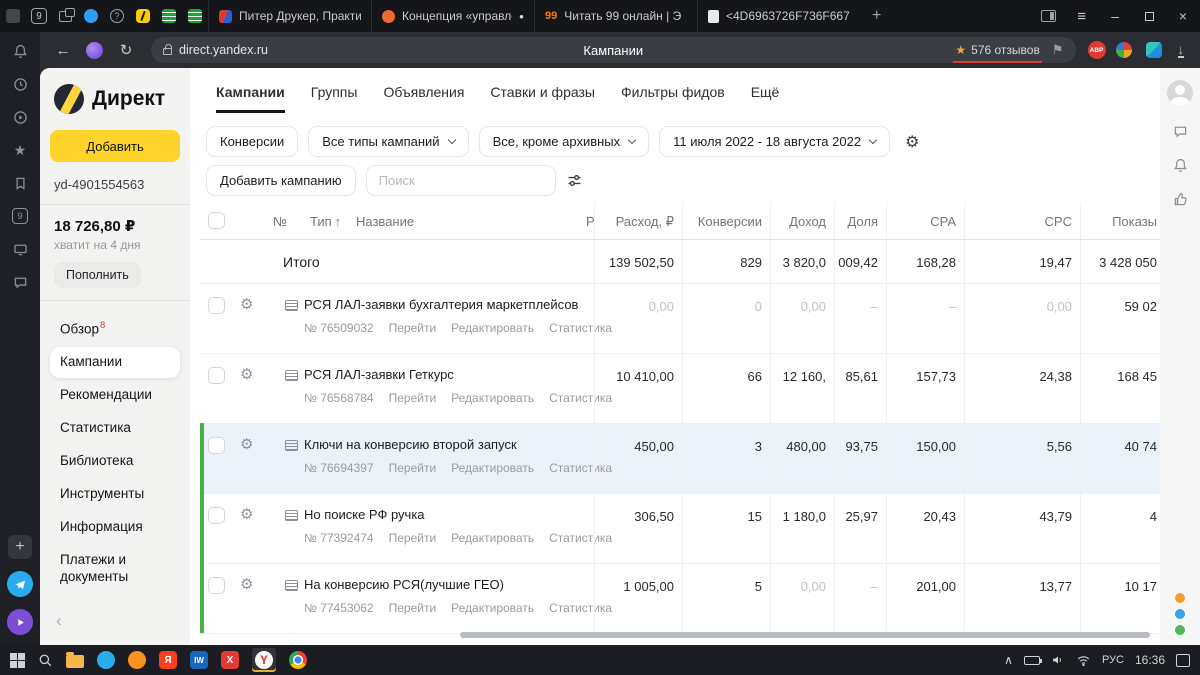  I want to click on explorer-icon, so click(75, 660).